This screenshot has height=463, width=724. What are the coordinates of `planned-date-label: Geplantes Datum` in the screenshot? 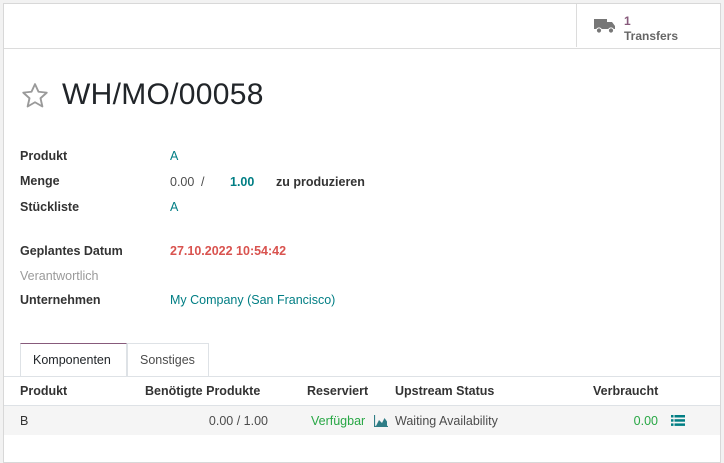 It's located at (71, 251).